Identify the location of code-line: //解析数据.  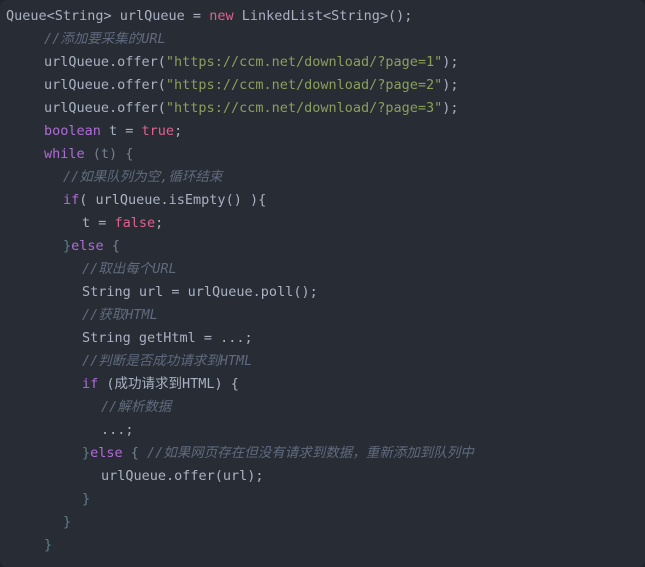
(322, 407).